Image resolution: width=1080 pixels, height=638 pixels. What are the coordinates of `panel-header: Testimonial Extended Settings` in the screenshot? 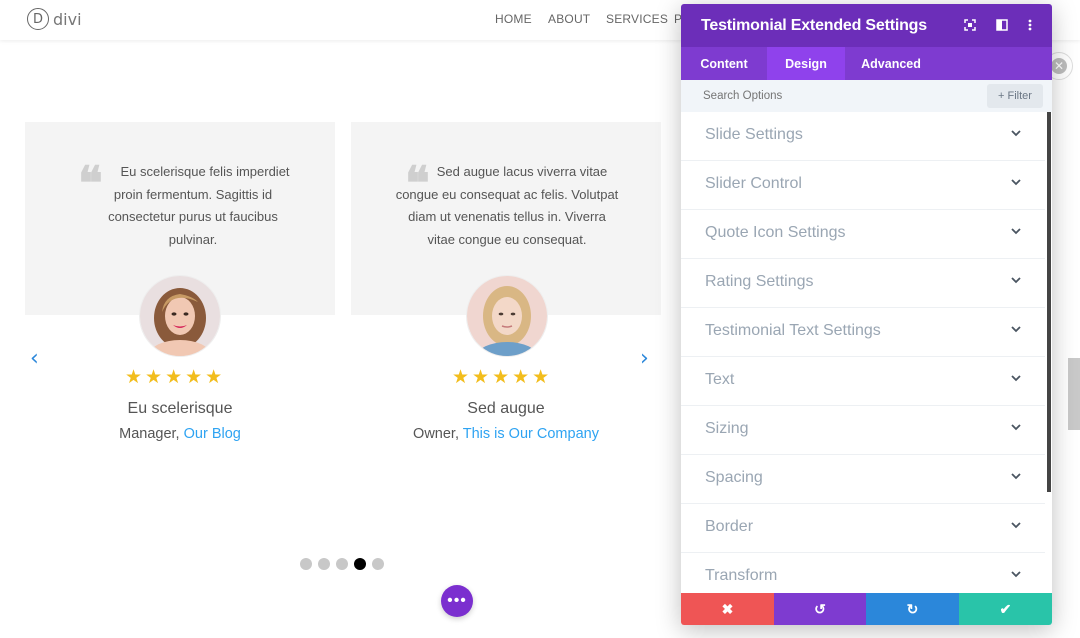 It's located at (866, 25).